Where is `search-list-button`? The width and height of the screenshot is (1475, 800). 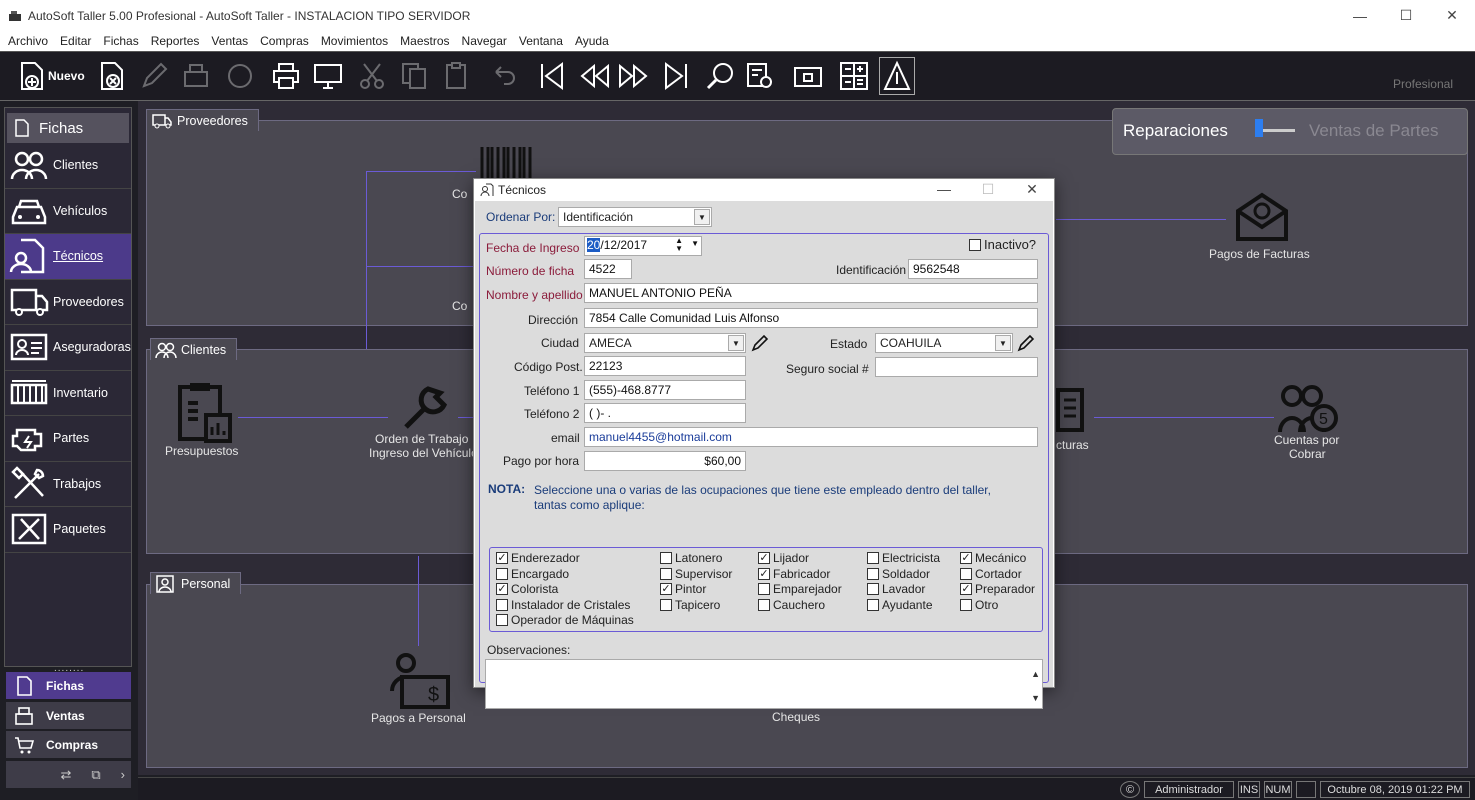
search-list-button is located at coordinates (760, 76).